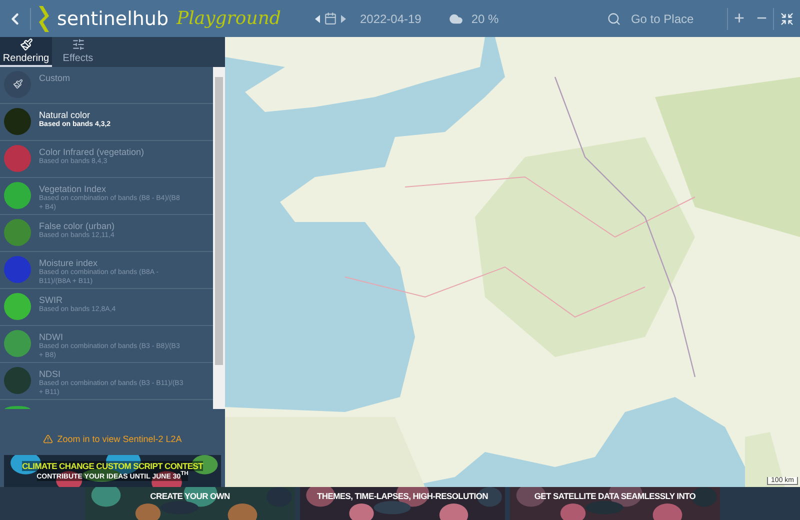 The image size is (800, 520). What do you see at coordinates (78, 52) in the screenshot?
I see `sidebar-tab: Effects` at bounding box center [78, 52].